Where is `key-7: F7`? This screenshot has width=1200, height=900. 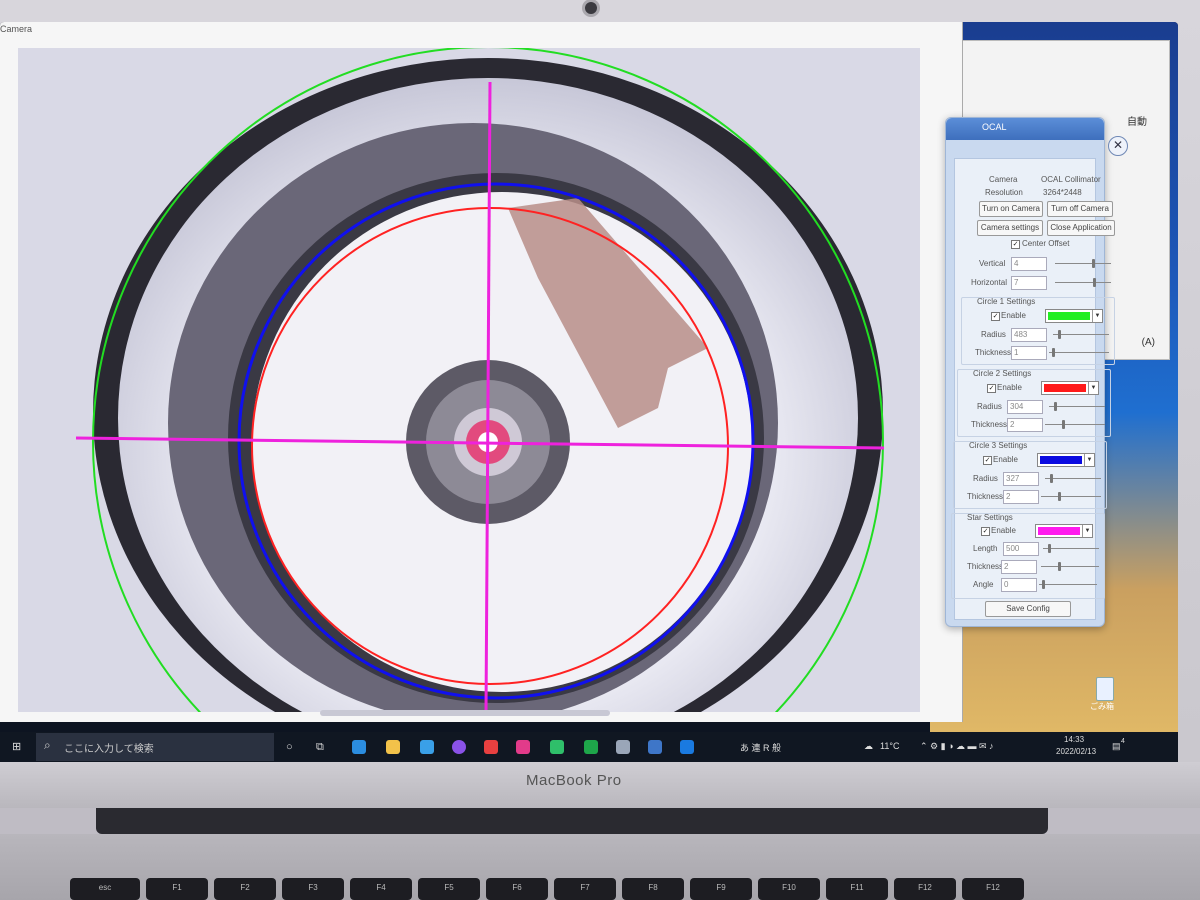
key-7: F7 is located at coordinates (585, 889).